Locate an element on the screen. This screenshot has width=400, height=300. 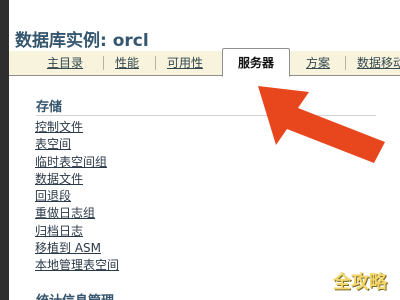
tab-schema: 方案 is located at coordinates (318, 63).